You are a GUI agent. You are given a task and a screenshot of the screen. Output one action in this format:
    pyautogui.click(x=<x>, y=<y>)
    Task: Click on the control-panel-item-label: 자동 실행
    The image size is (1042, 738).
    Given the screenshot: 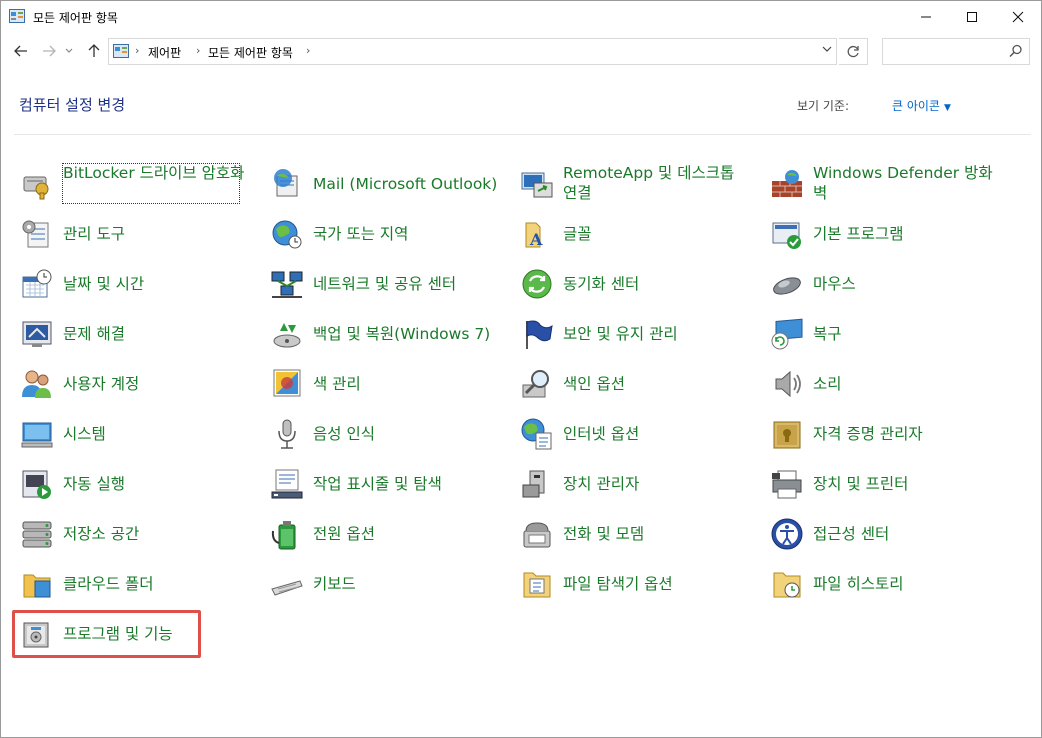 What is the action you would take?
    pyautogui.click(x=94, y=484)
    